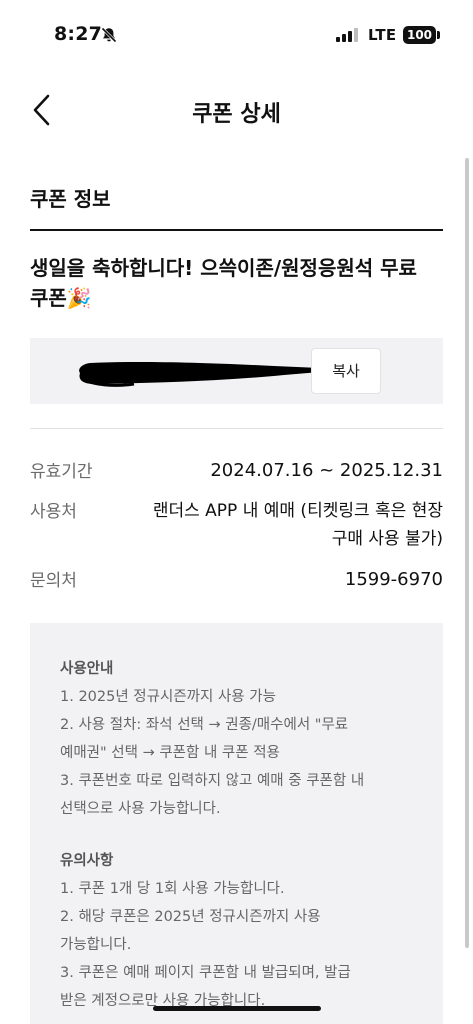 The width and height of the screenshot is (473, 1024). I want to click on caution-line: 2. 해당 쿠폰은 2025년 정규시즌까지 사용, so click(190, 917).